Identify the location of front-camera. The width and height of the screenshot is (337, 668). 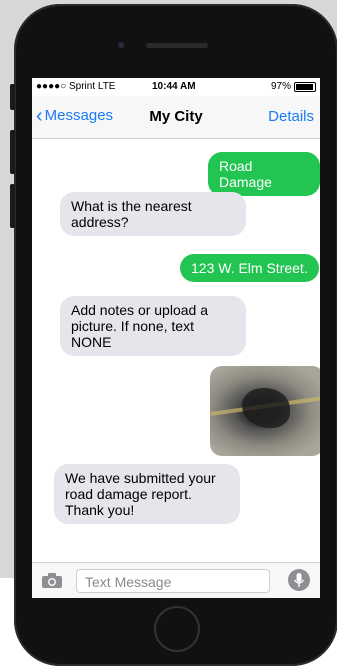
(121, 45).